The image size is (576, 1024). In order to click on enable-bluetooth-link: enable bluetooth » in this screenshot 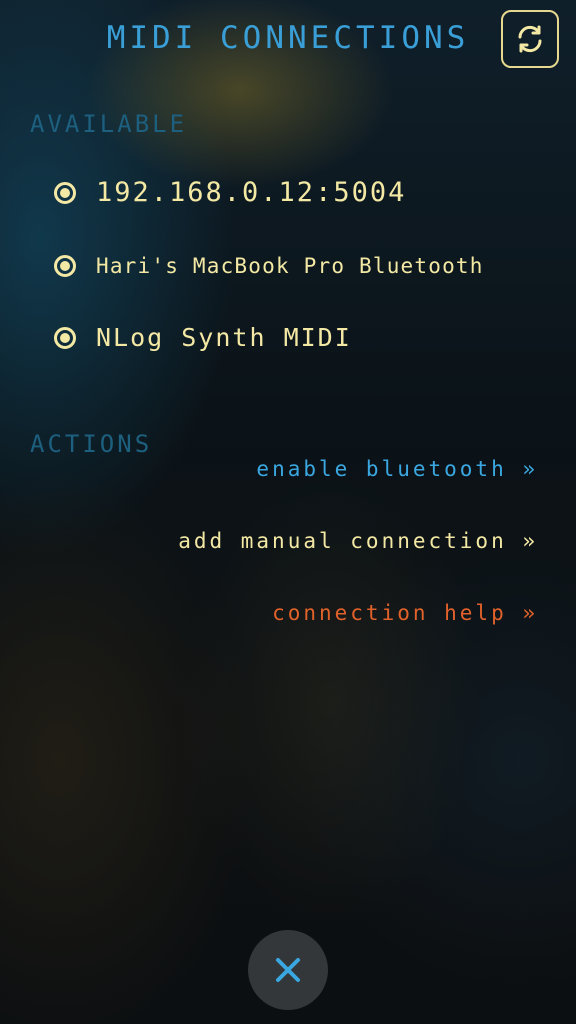, I will do `click(397, 469)`.